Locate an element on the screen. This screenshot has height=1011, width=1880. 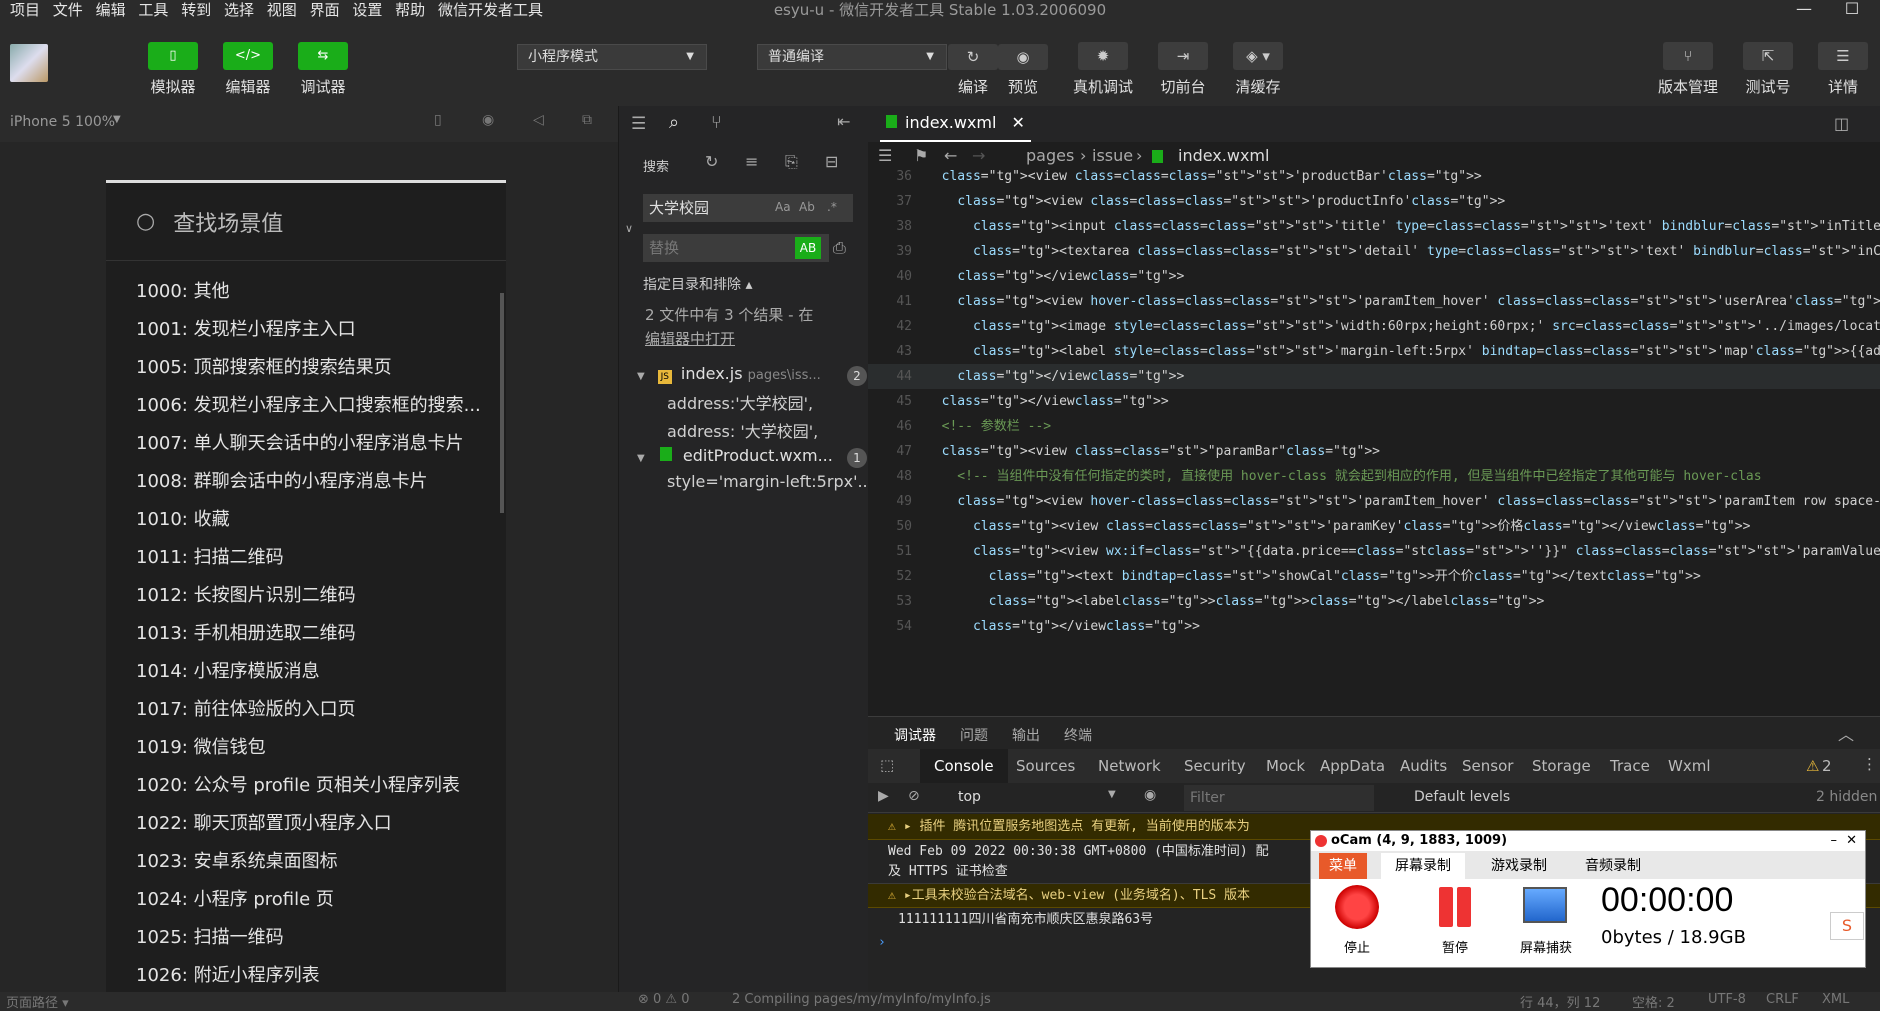
clear-console-icon: ⊘ is located at coordinates (914, 796).